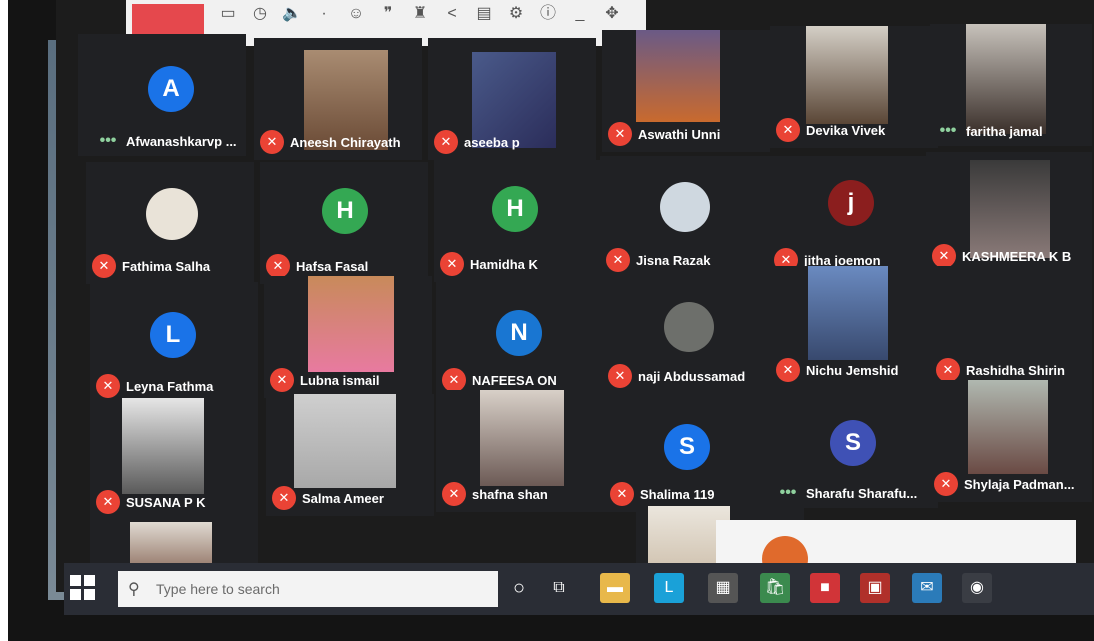 This screenshot has height=641, width=1094. I want to click on participant-name: Salma Ameer, so click(343, 498).